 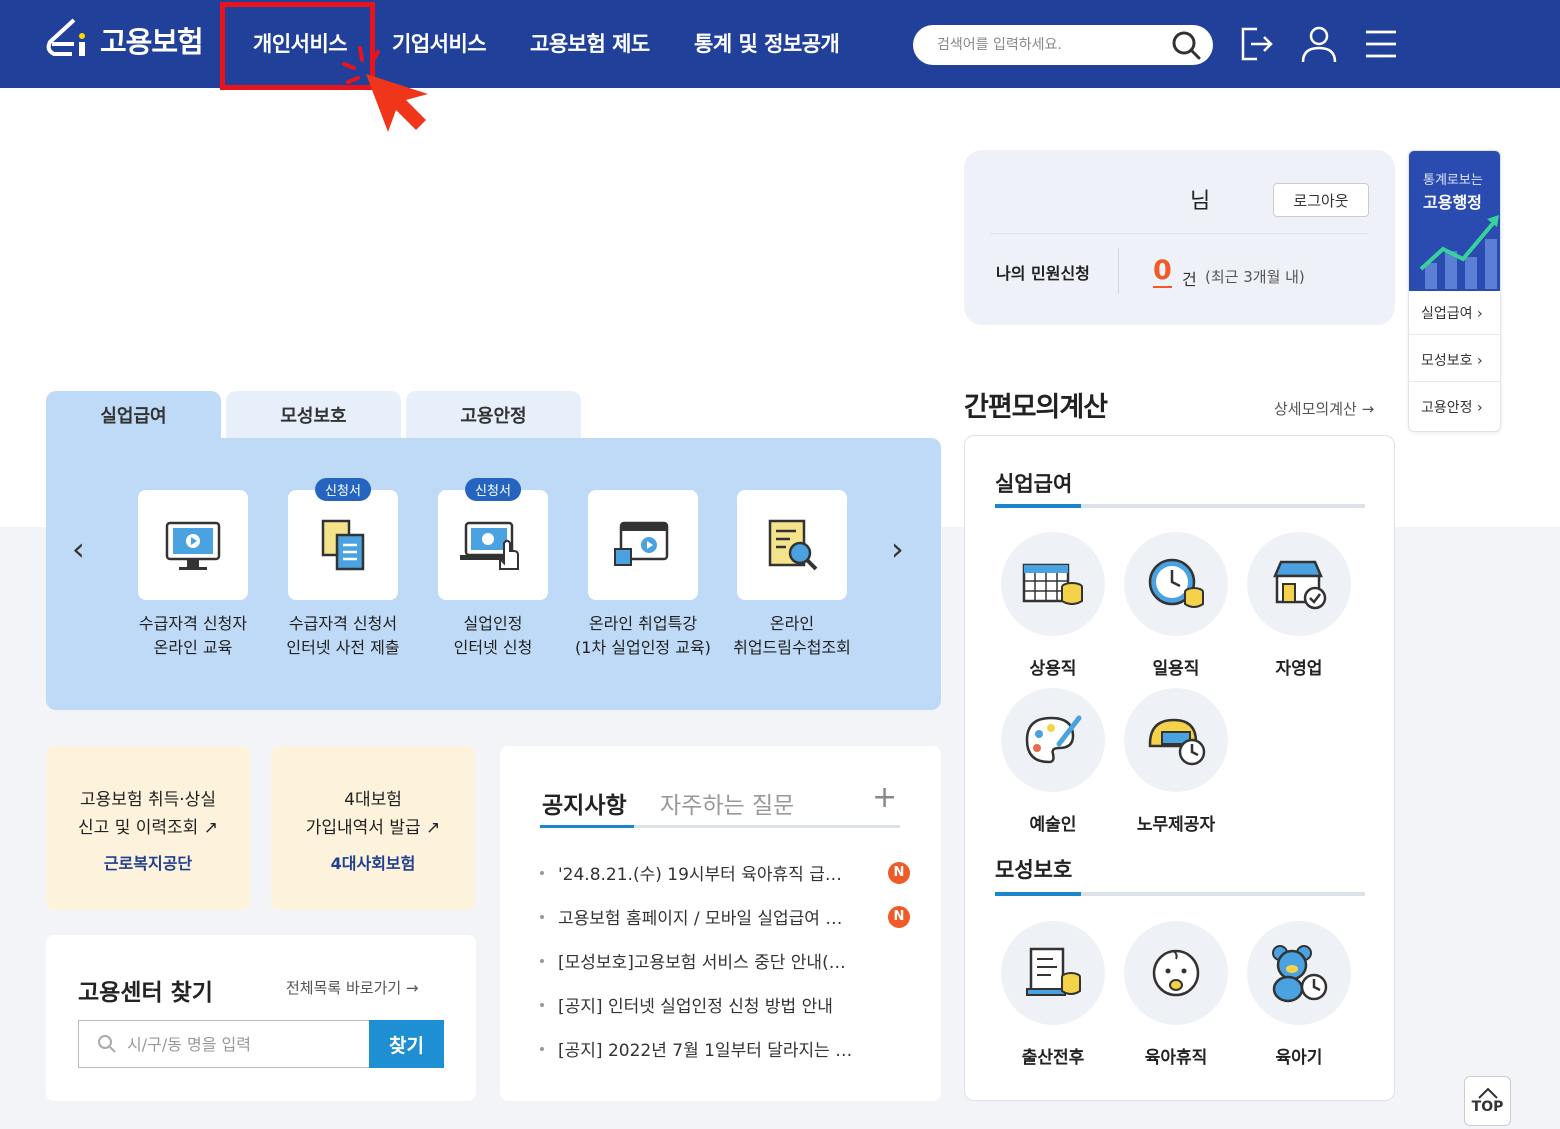 What do you see at coordinates (133, 415) in the screenshot?
I see `tab-unemployment: 실업급여` at bounding box center [133, 415].